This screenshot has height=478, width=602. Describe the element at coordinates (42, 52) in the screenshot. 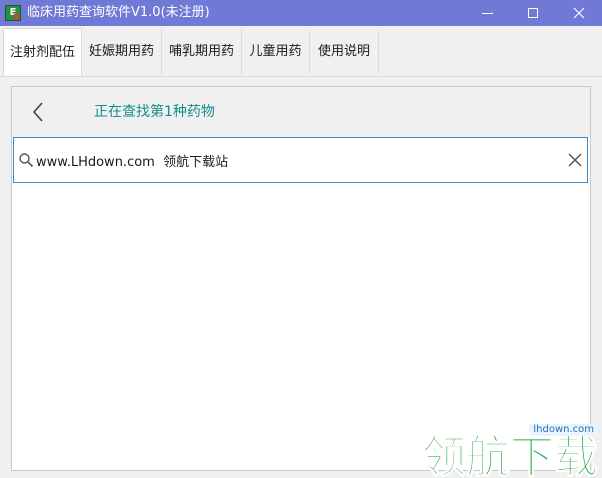

I see `tab-injection-compatibility: 注射剂配伍` at that location.